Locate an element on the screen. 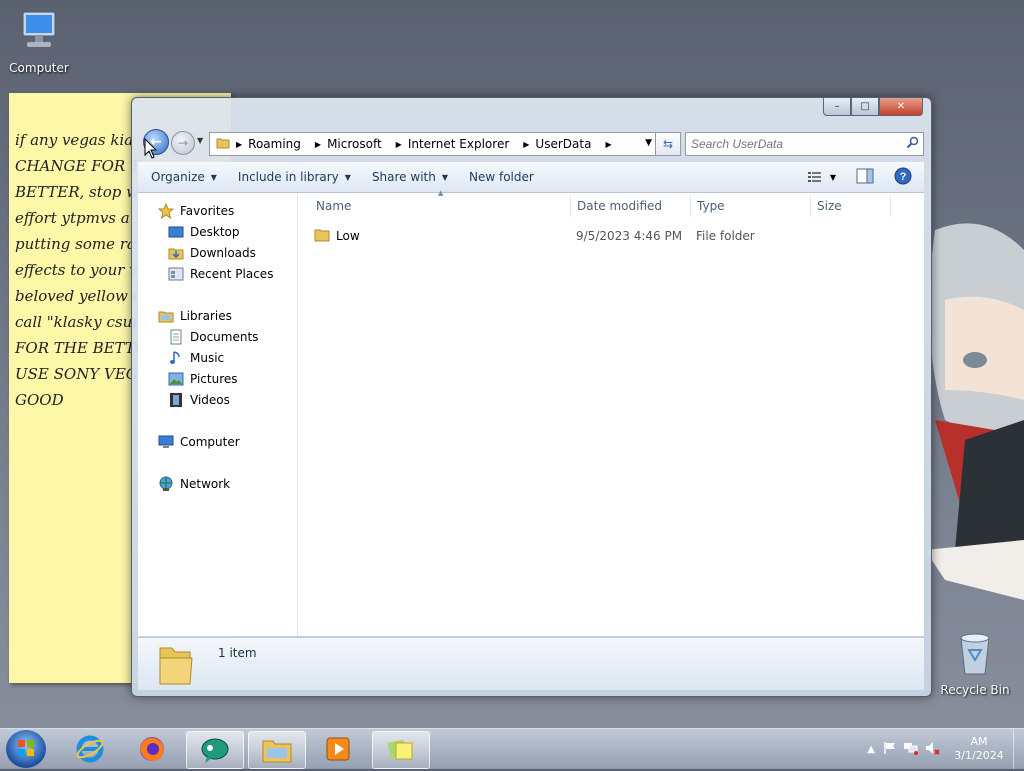 The width and height of the screenshot is (1024, 771). refresh-button: ⇆ is located at coordinates (668, 144).